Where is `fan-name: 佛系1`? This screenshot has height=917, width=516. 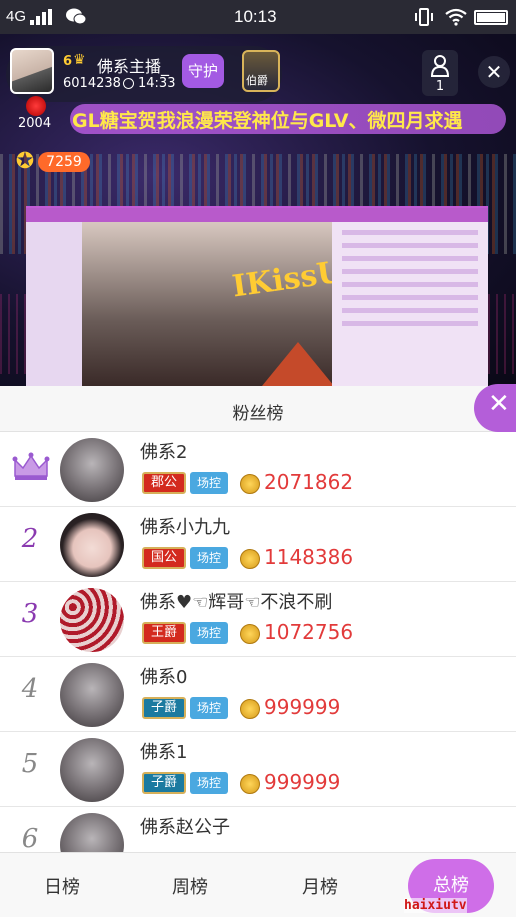 fan-name: 佛系1 is located at coordinates (164, 752).